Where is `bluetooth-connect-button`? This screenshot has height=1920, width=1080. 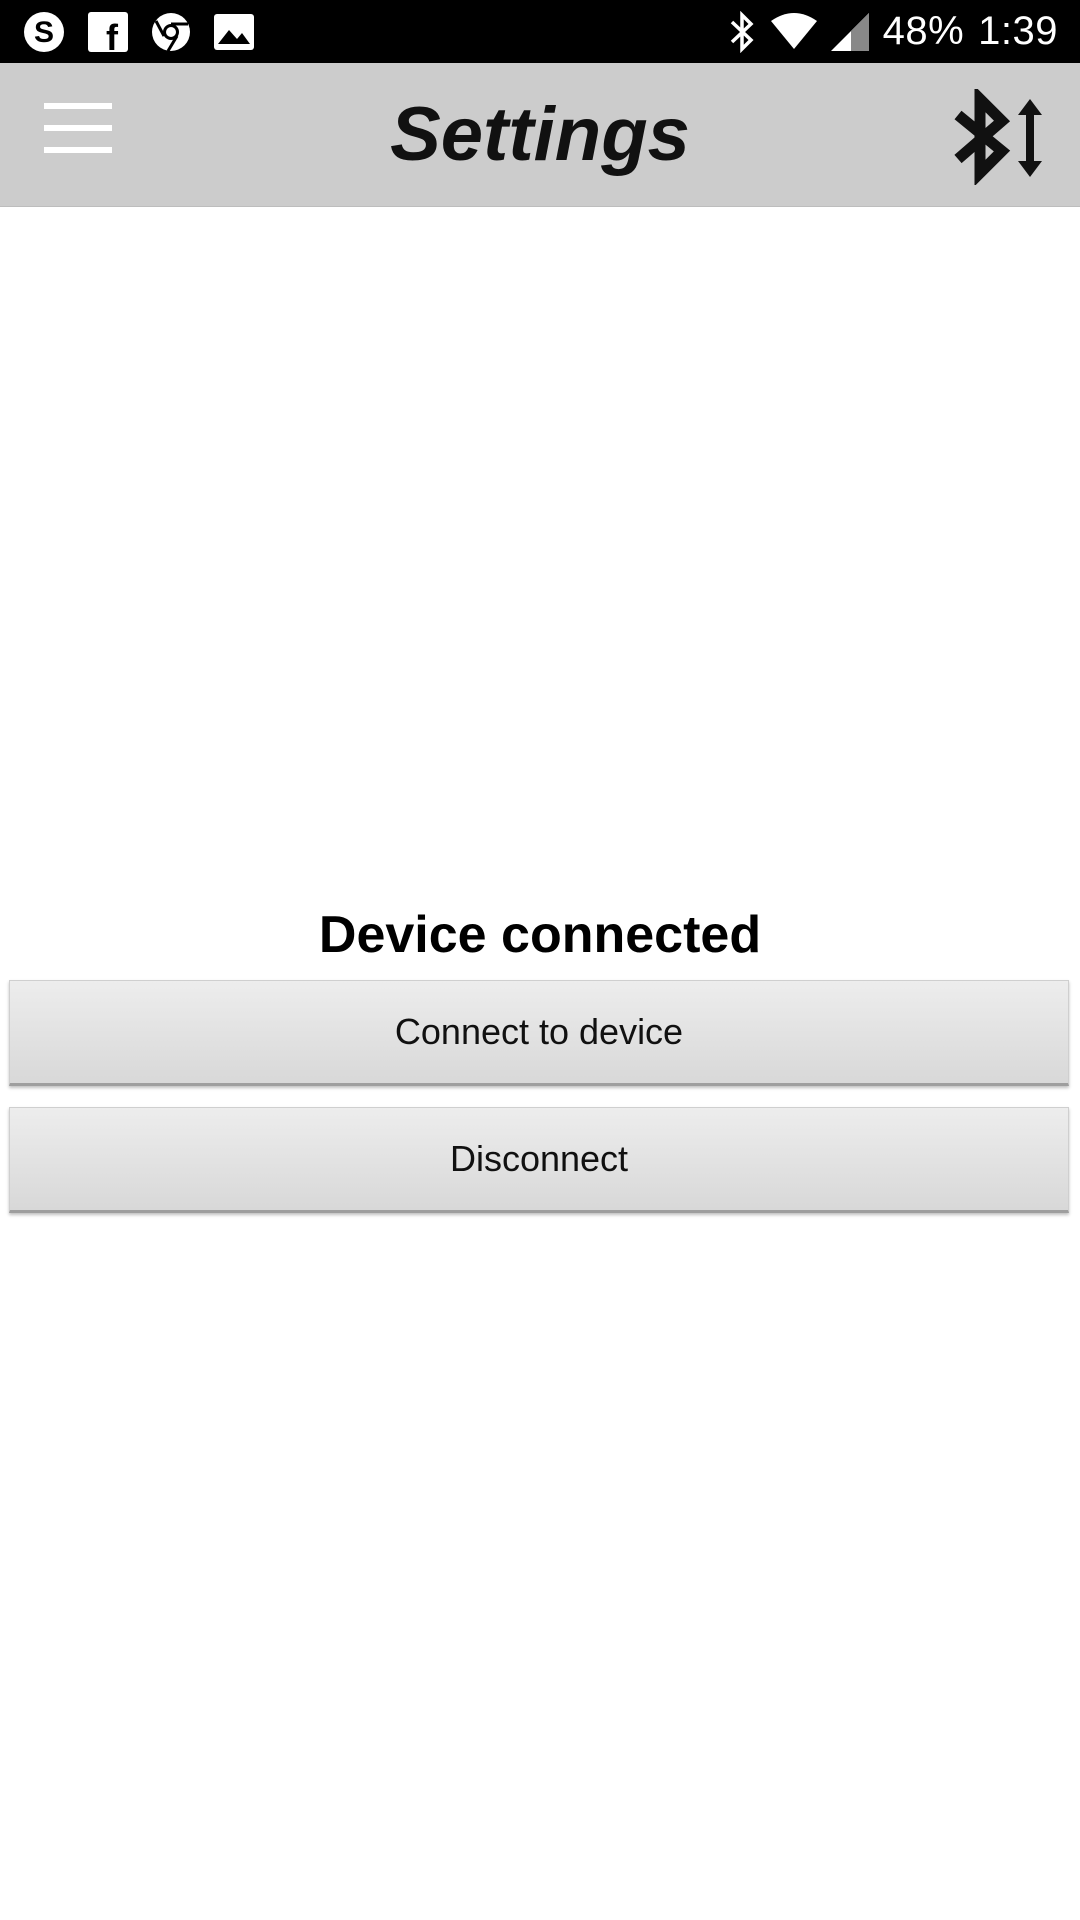 bluetooth-connect-button is located at coordinates (1000, 136).